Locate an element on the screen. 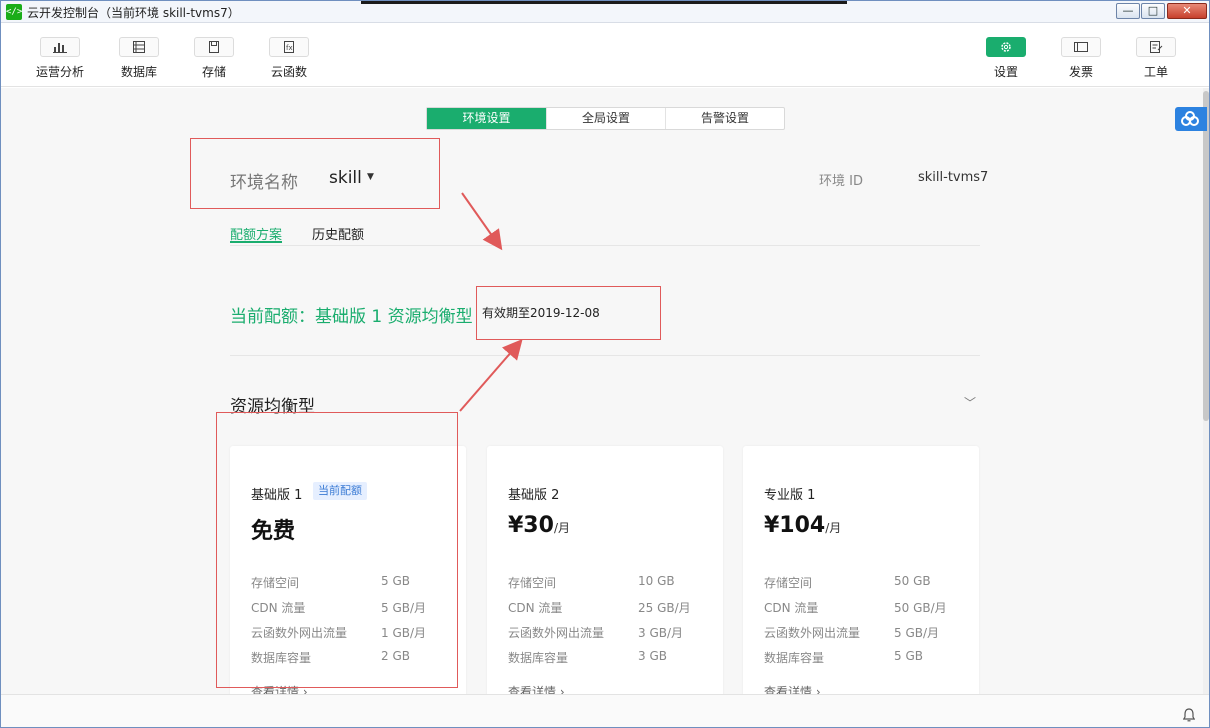 The image size is (1210, 728). toolbar-analytics: 运营分析 is located at coordinates (60, 58).